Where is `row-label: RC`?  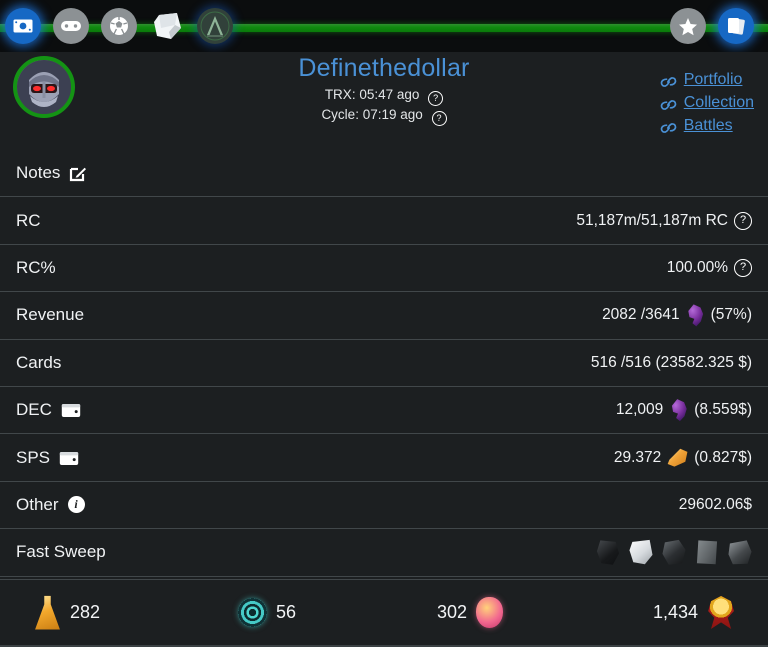 row-label: RC is located at coordinates (28, 220).